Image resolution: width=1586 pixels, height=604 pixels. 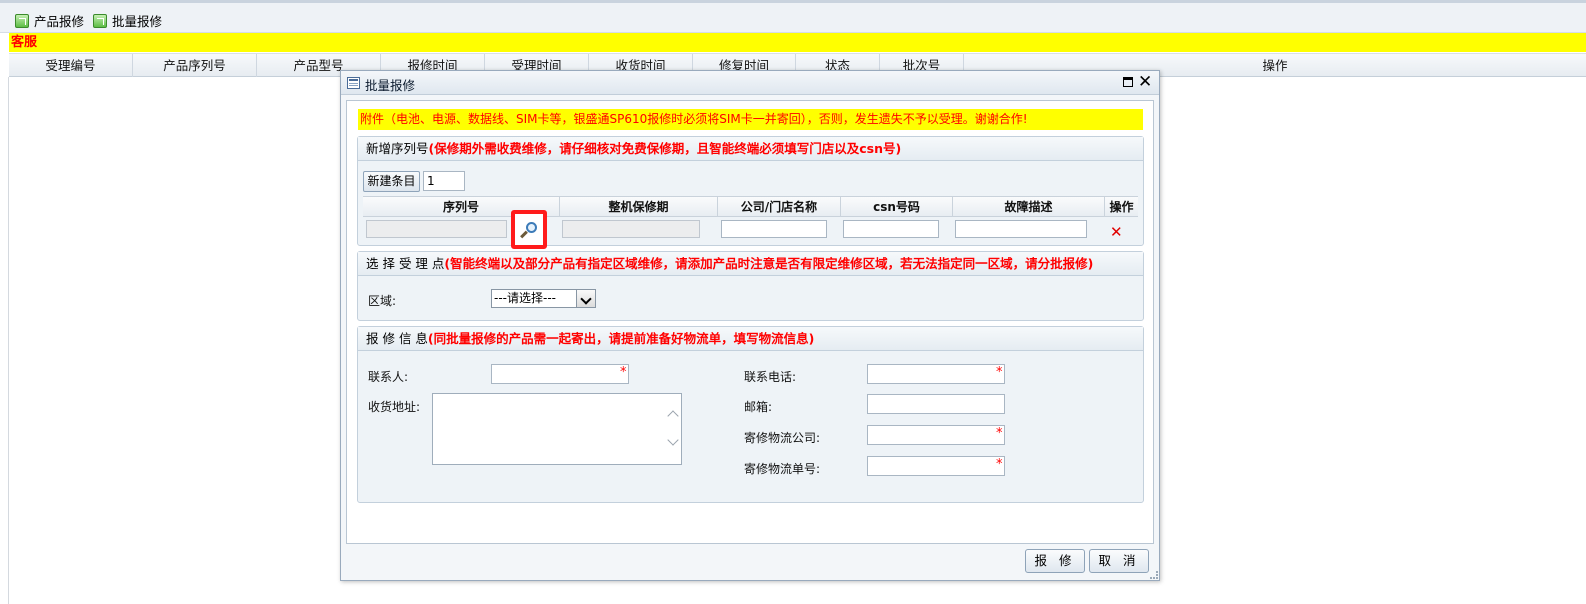 What do you see at coordinates (782, 438) in the screenshot?
I see `logistics-company-label: 寄修物流公司:` at bounding box center [782, 438].